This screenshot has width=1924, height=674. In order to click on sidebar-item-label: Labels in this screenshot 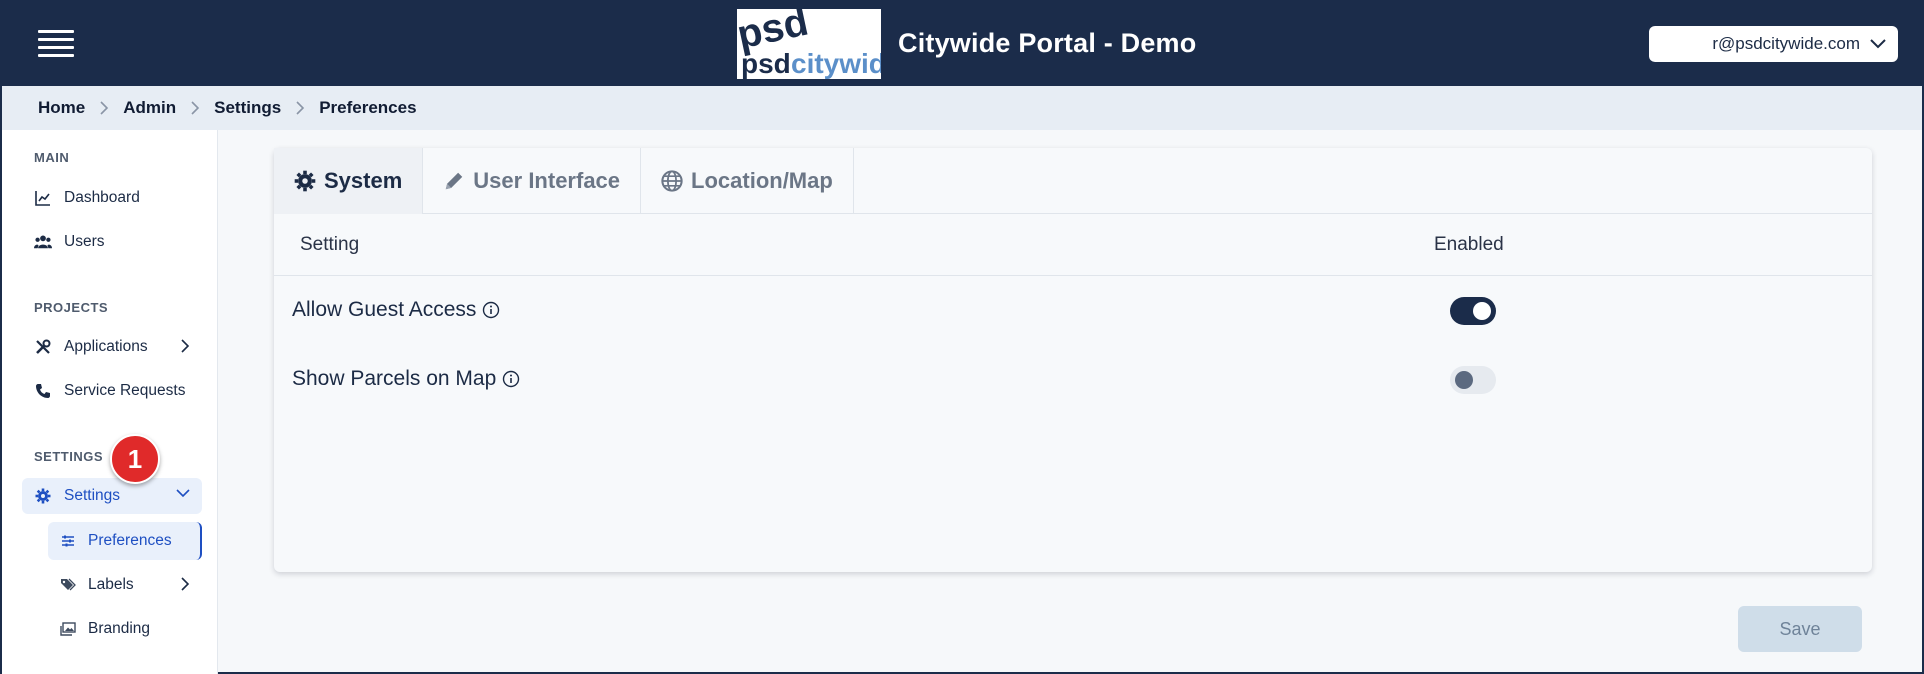, I will do `click(111, 584)`.